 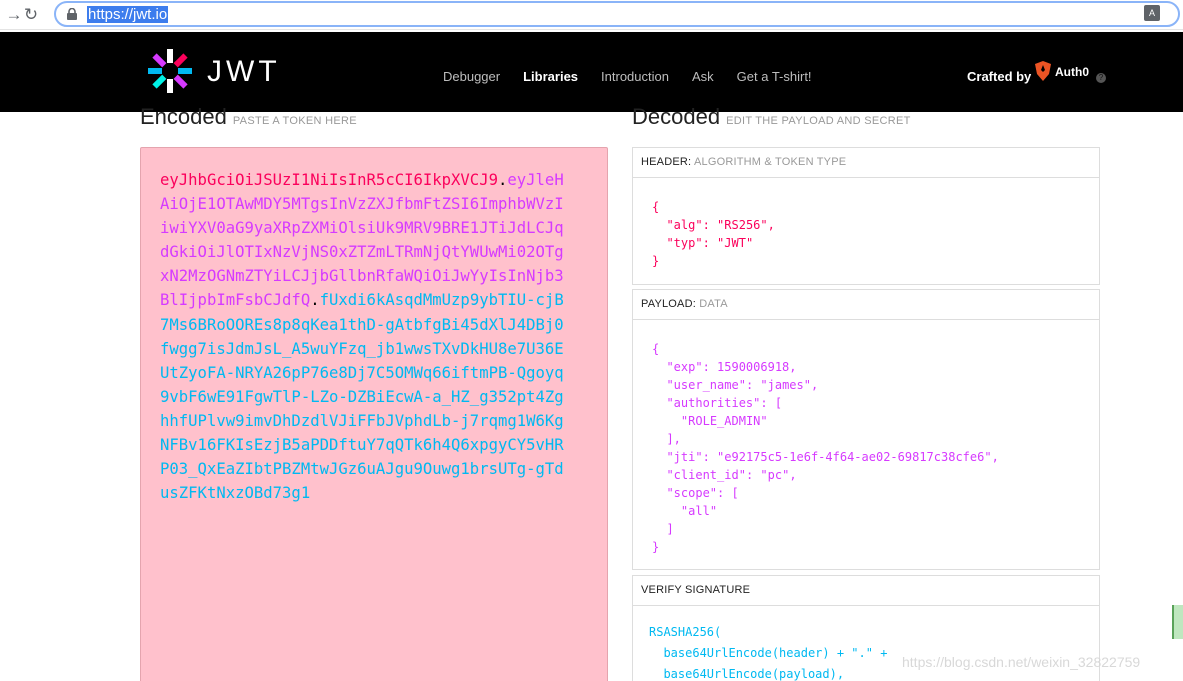 I want to click on auth0-brand: Auth0, so click(x=1072, y=72).